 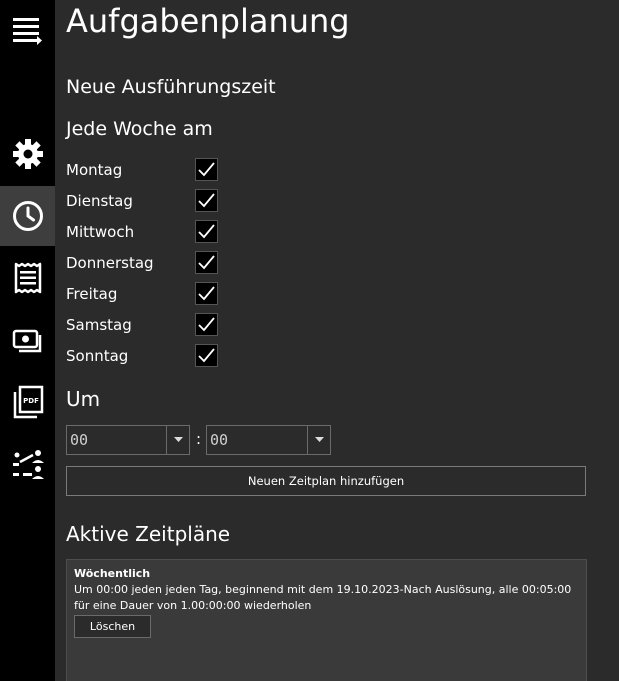 What do you see at coordinates (99, 201) in the screenshot?
I see `day-label-tuesday: Dienstag` at bounding box center [99, 201].